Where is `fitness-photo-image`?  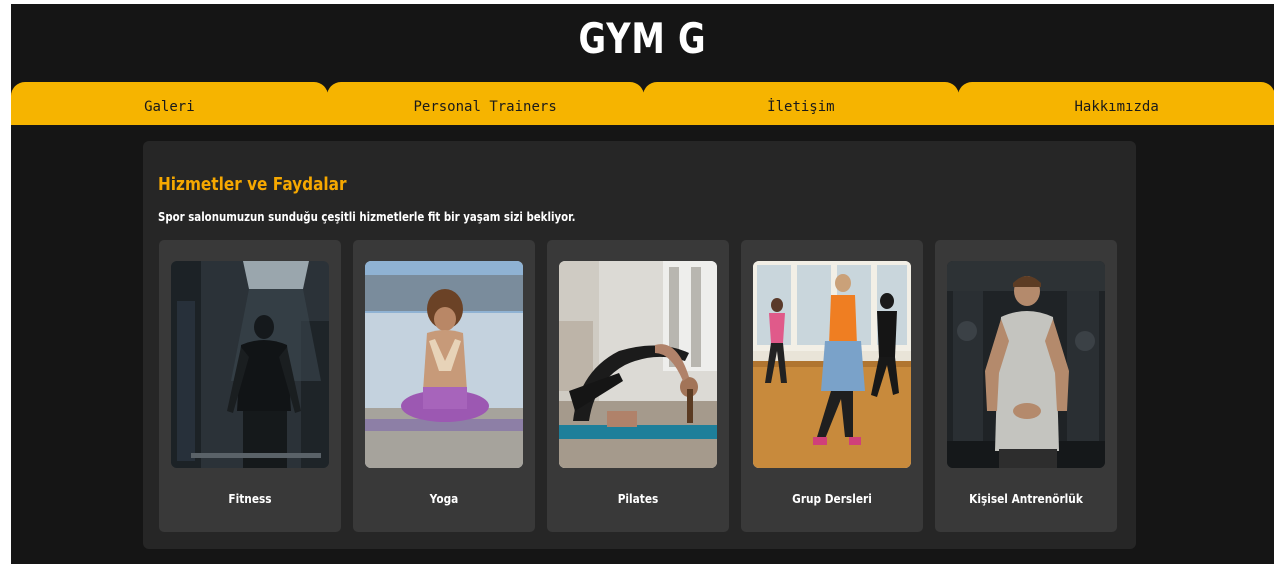 fitness-photo-image is located at coordinates (250, 364).